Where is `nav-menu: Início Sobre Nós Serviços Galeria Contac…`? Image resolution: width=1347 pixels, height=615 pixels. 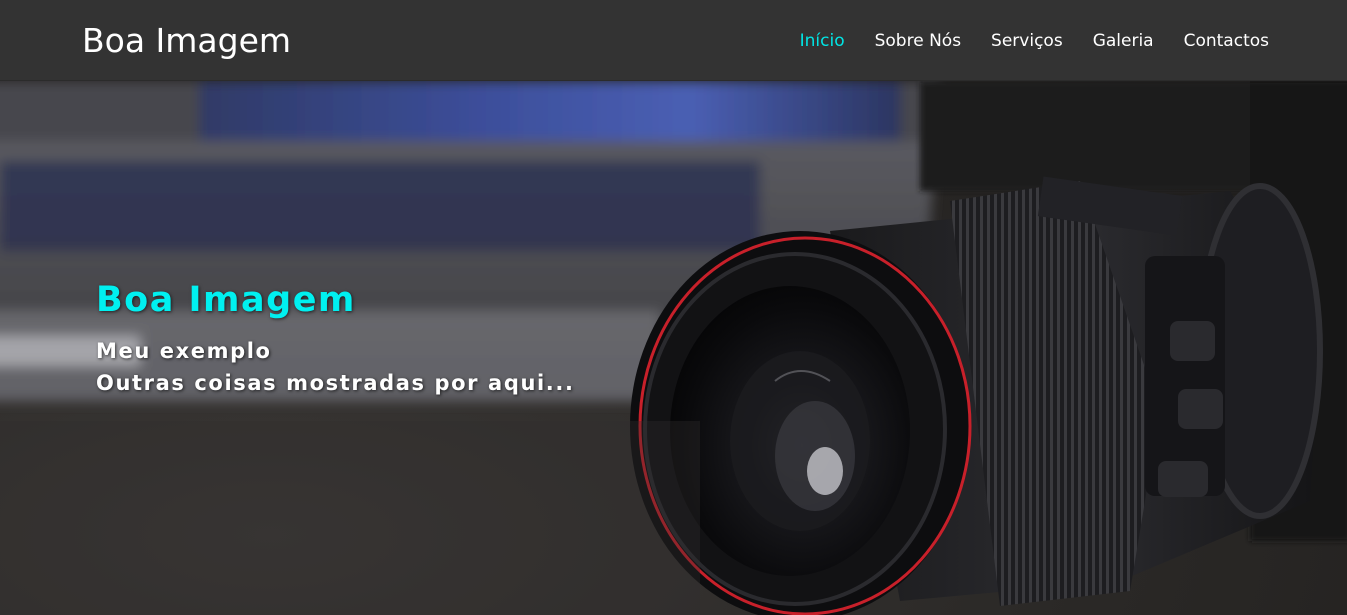
nav-menu: Início Sobre Nós Serviços Galeria Contac… is located at coordinates (1019, 41).